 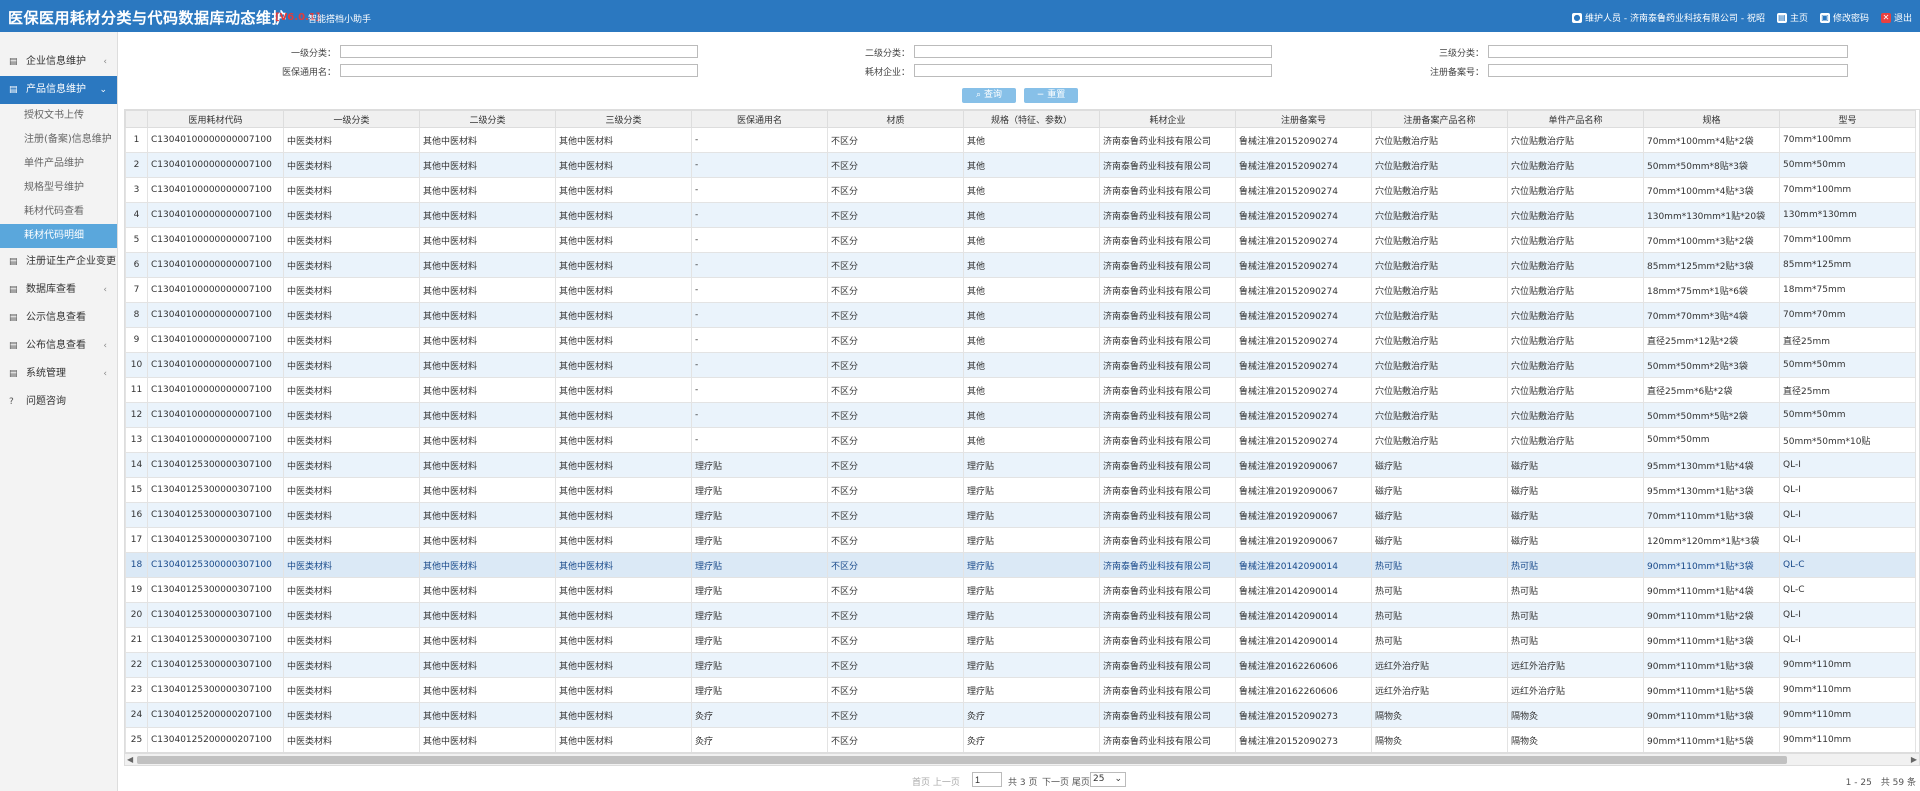 What do you see at coordinates (136, 365) in the screenshot?
I see `row-number: 10` at bounding box center [136, 365].